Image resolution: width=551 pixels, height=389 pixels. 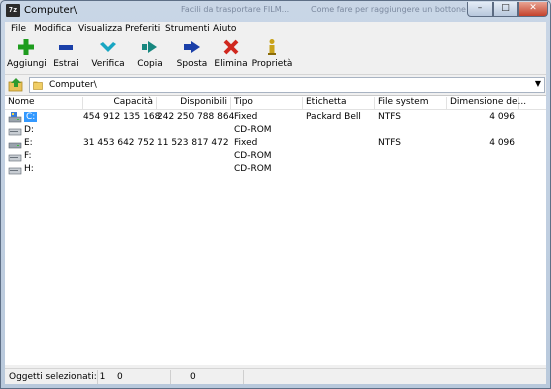 What do you see at coordinates (51, 10) in the screenshot?
I see `window-title: Computer\` at bounding box center [51, 10].